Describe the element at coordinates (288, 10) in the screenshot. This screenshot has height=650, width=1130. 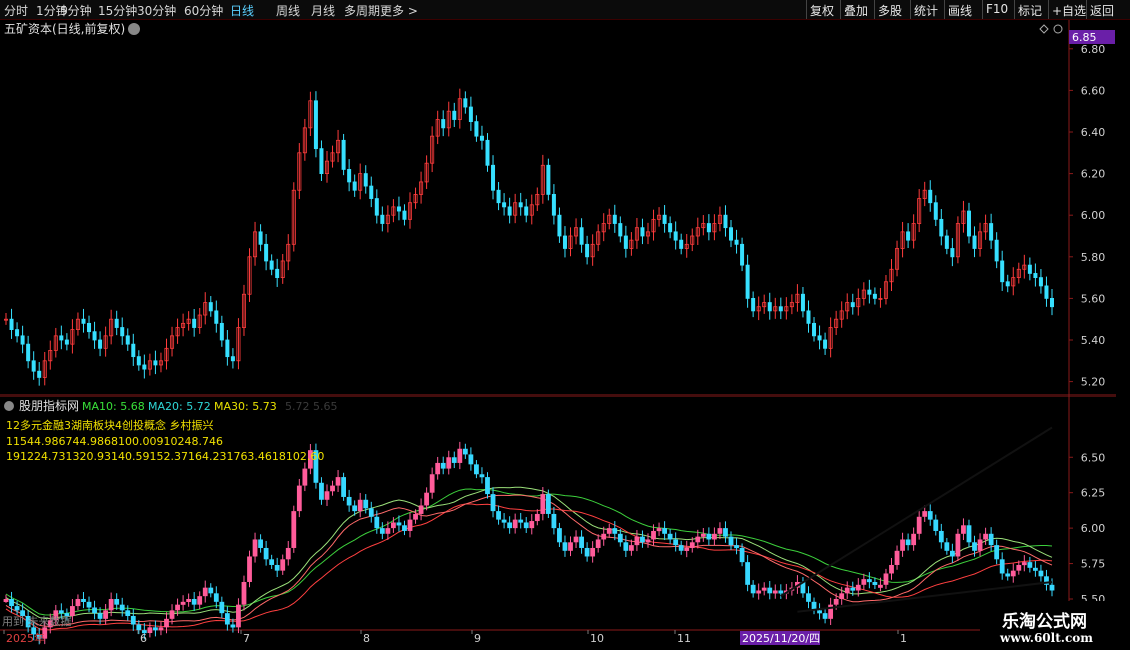
I see `period-tab-7: 周线` at that location.